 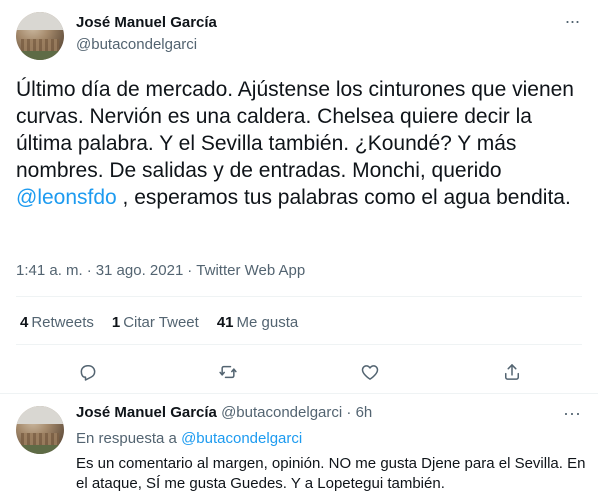 What do you see at coordinates (136, 44) in the screenshot?
I see `author-handle: @butacondelgarci` at bounding box center [136, 44].